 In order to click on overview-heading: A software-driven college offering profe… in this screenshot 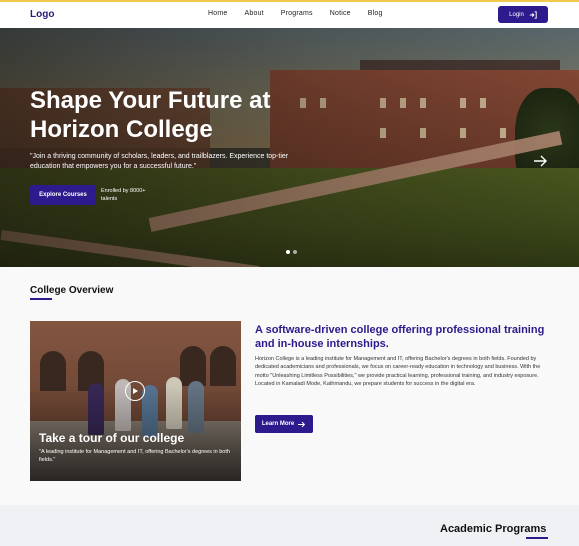, I will do `click(400, 337)`.